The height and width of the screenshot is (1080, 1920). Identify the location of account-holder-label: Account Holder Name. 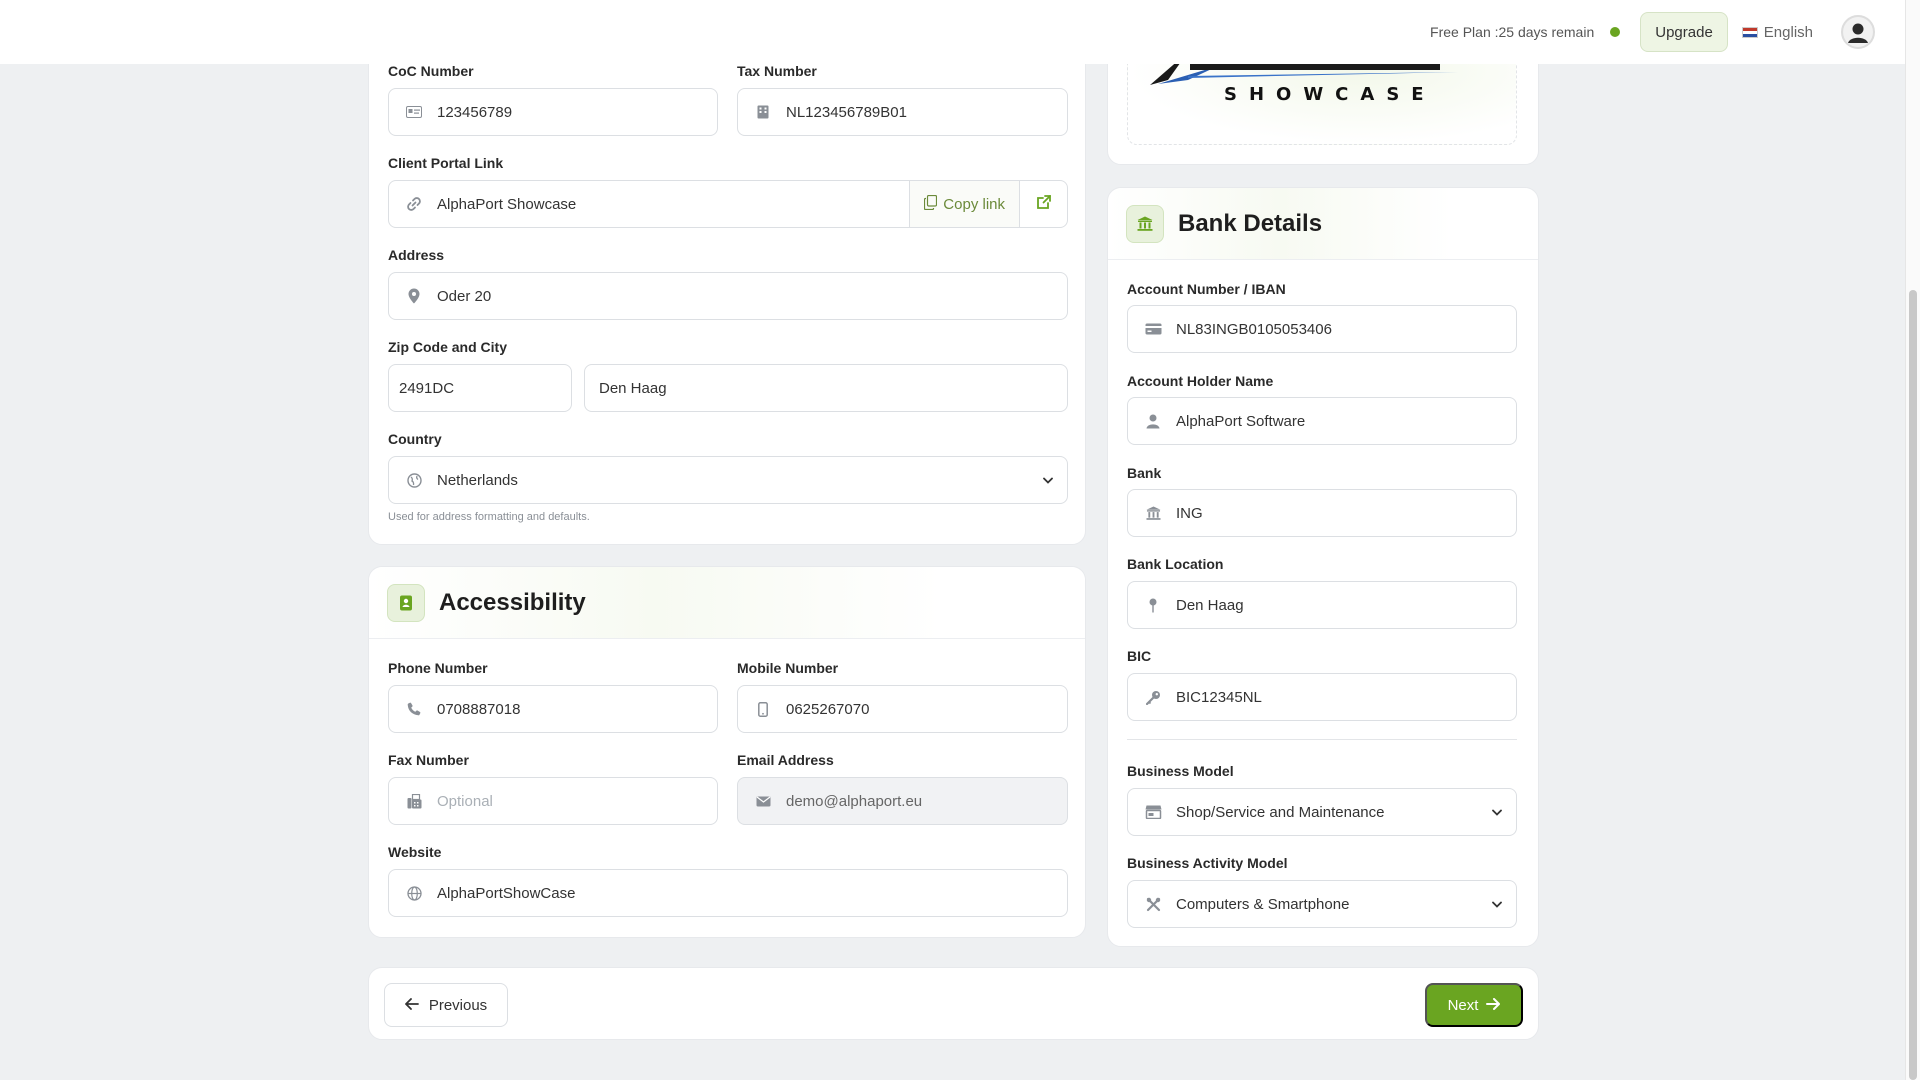
(1200, 381).